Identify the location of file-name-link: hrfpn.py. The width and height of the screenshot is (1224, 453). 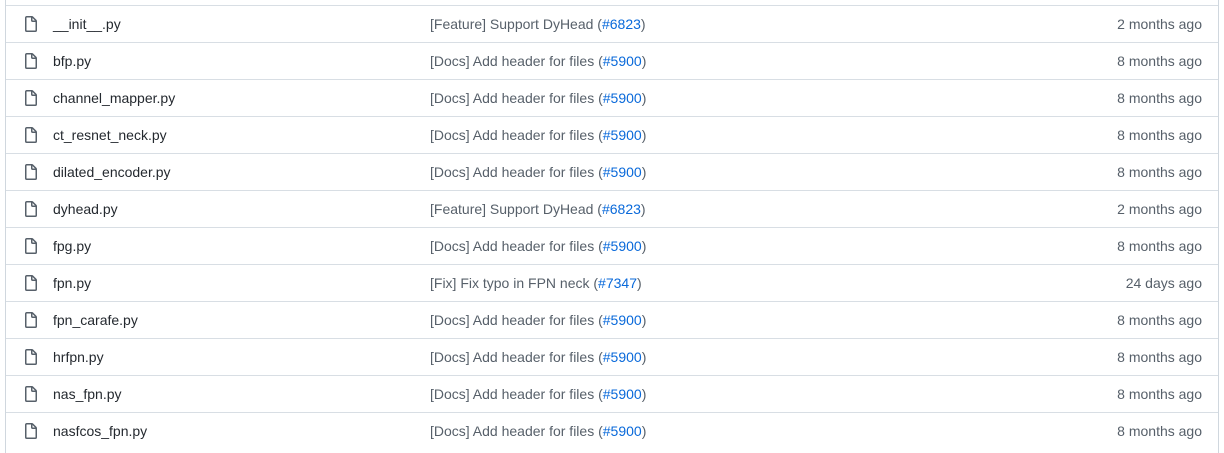
(78, 357).